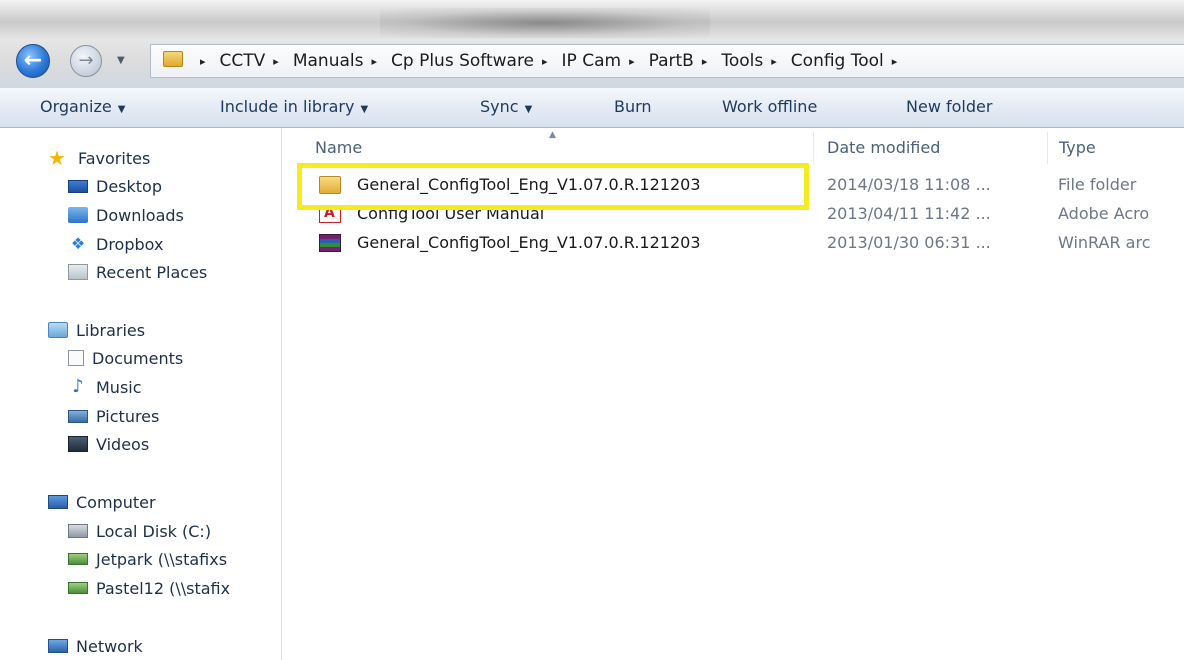 Image resolution: width=1184 pixels, height=660 pixels. Describe the element at coordinates (162, 559) in the screenshot. I see `nav-item-label: Jetpark (\\stafixs` at that location.